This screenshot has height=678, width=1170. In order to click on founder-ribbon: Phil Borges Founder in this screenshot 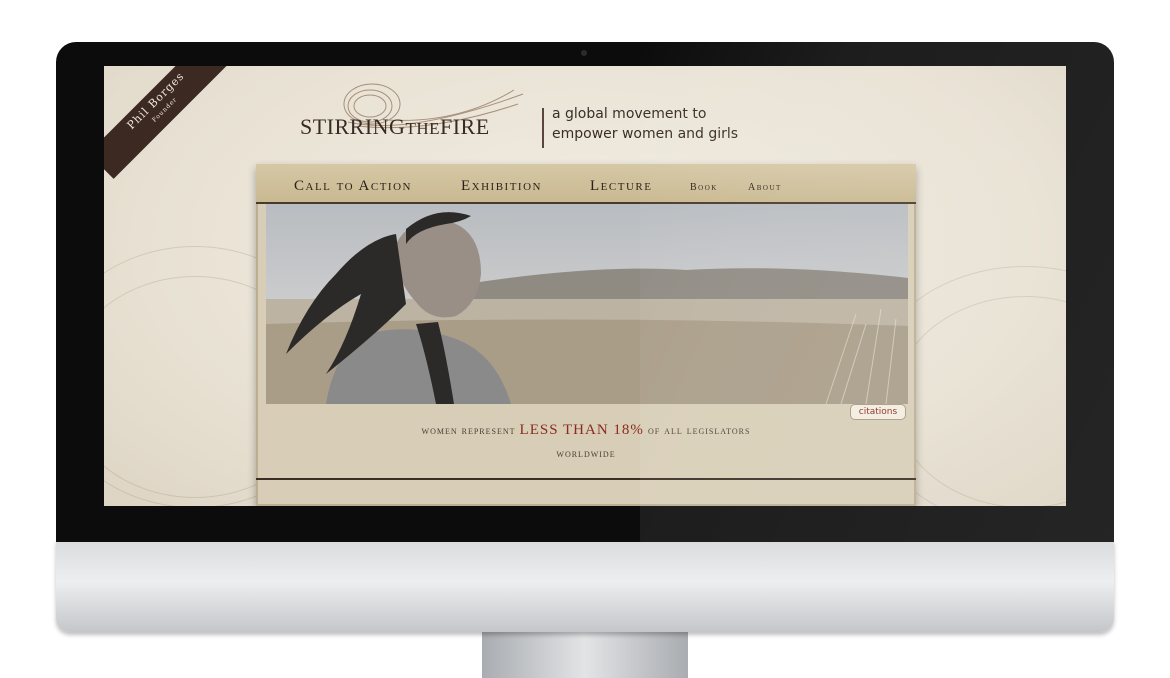, I will do `click(169, 122)`.